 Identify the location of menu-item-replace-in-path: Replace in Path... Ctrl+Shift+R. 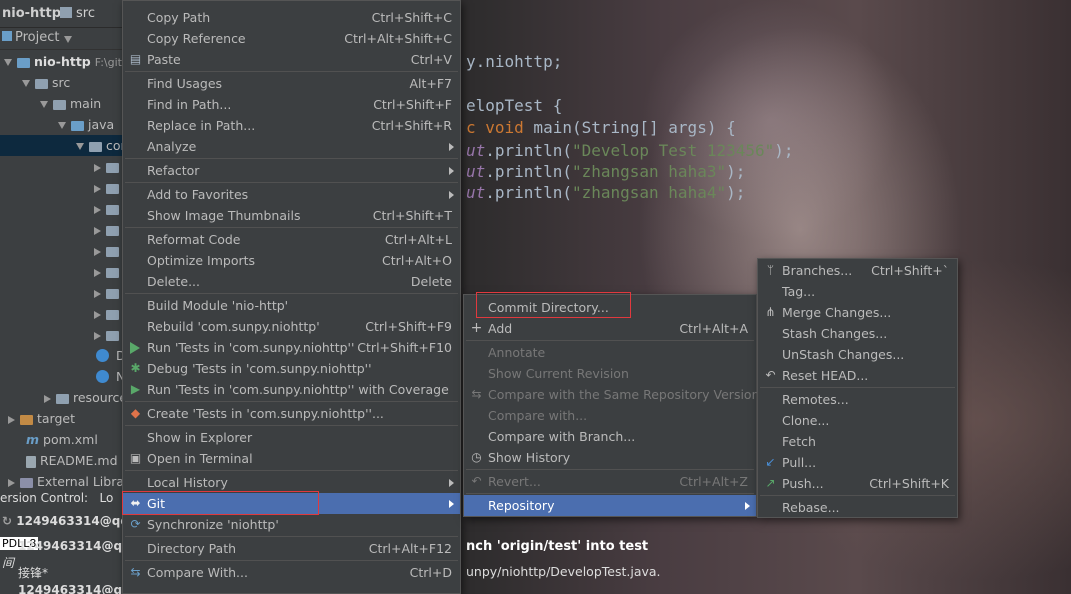
(291, 125).